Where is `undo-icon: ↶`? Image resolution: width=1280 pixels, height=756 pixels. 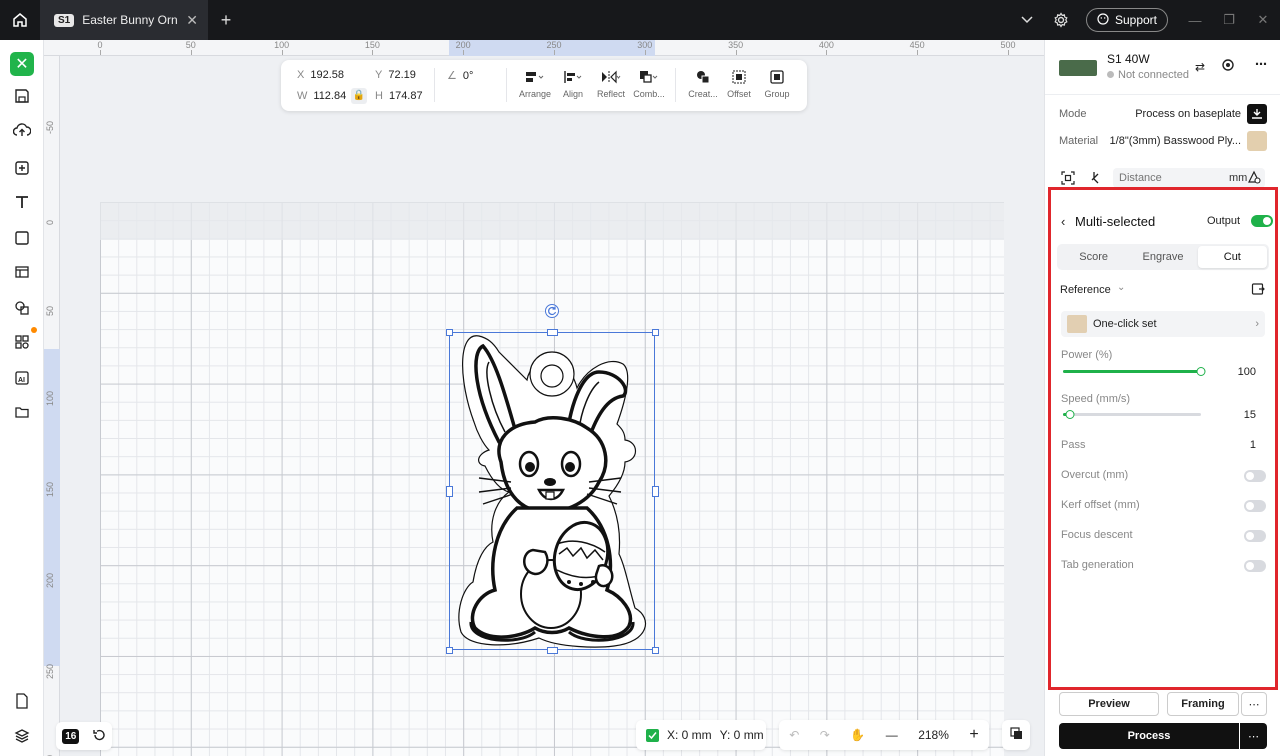
undo-icon: ↶ is located at coordinates (794, 735).